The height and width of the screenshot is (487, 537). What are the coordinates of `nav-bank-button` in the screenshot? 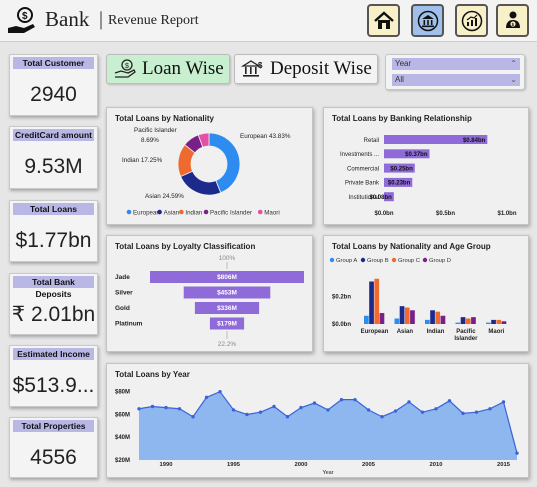 It's located at (427, 20).